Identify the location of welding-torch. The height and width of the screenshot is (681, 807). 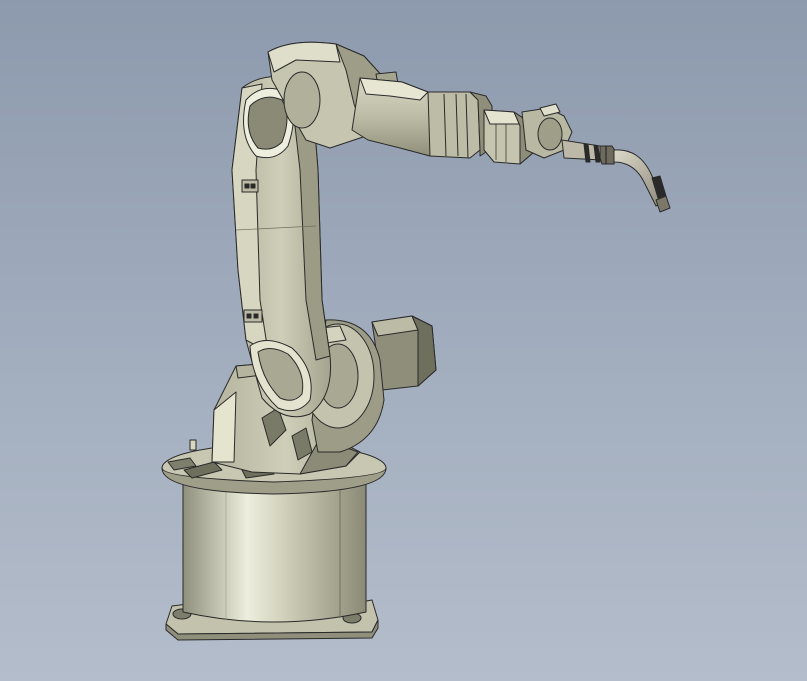
(616, 176).